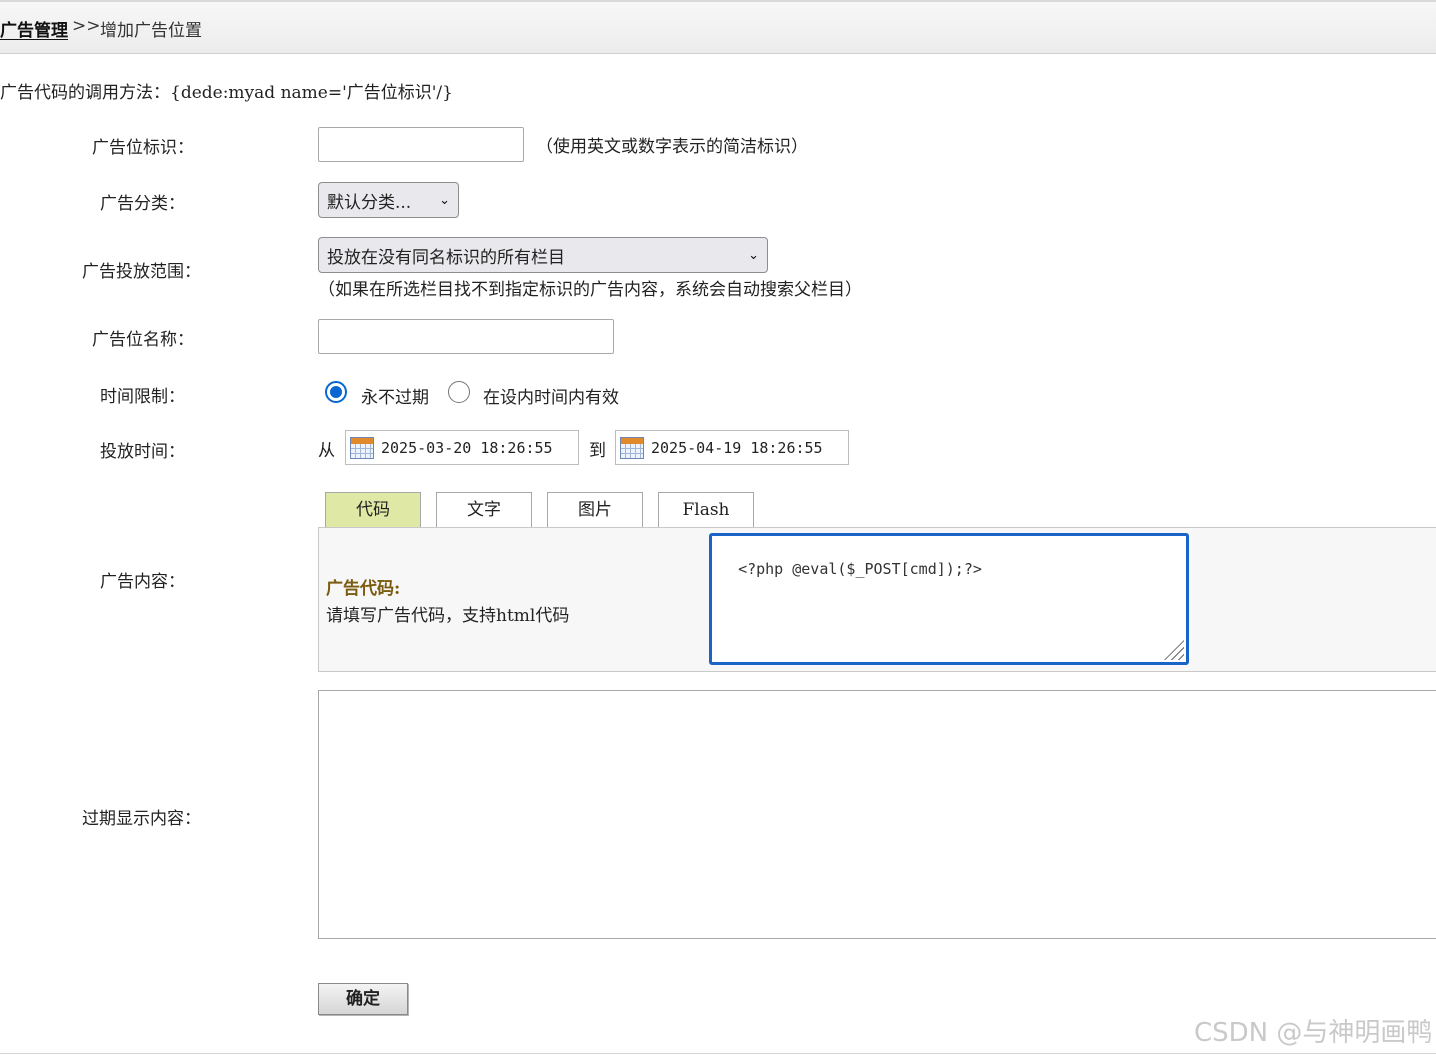  I want to click on end-date-input: 2025-04-19 18:26:55, so click(732, 447).